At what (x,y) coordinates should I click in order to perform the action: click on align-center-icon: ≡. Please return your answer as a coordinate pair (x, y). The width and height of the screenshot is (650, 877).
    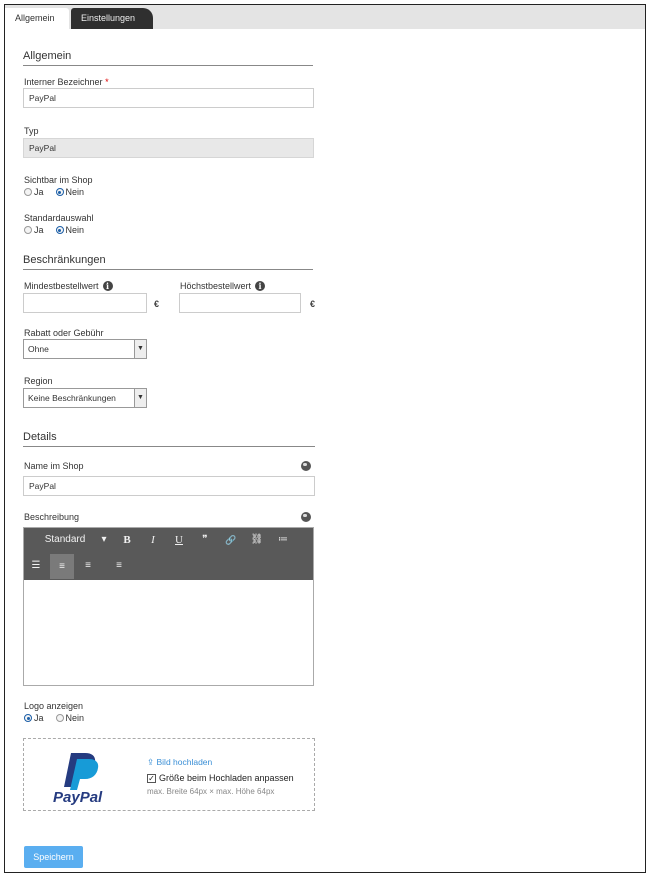
    Looking at the image, I should click on (88, 566).